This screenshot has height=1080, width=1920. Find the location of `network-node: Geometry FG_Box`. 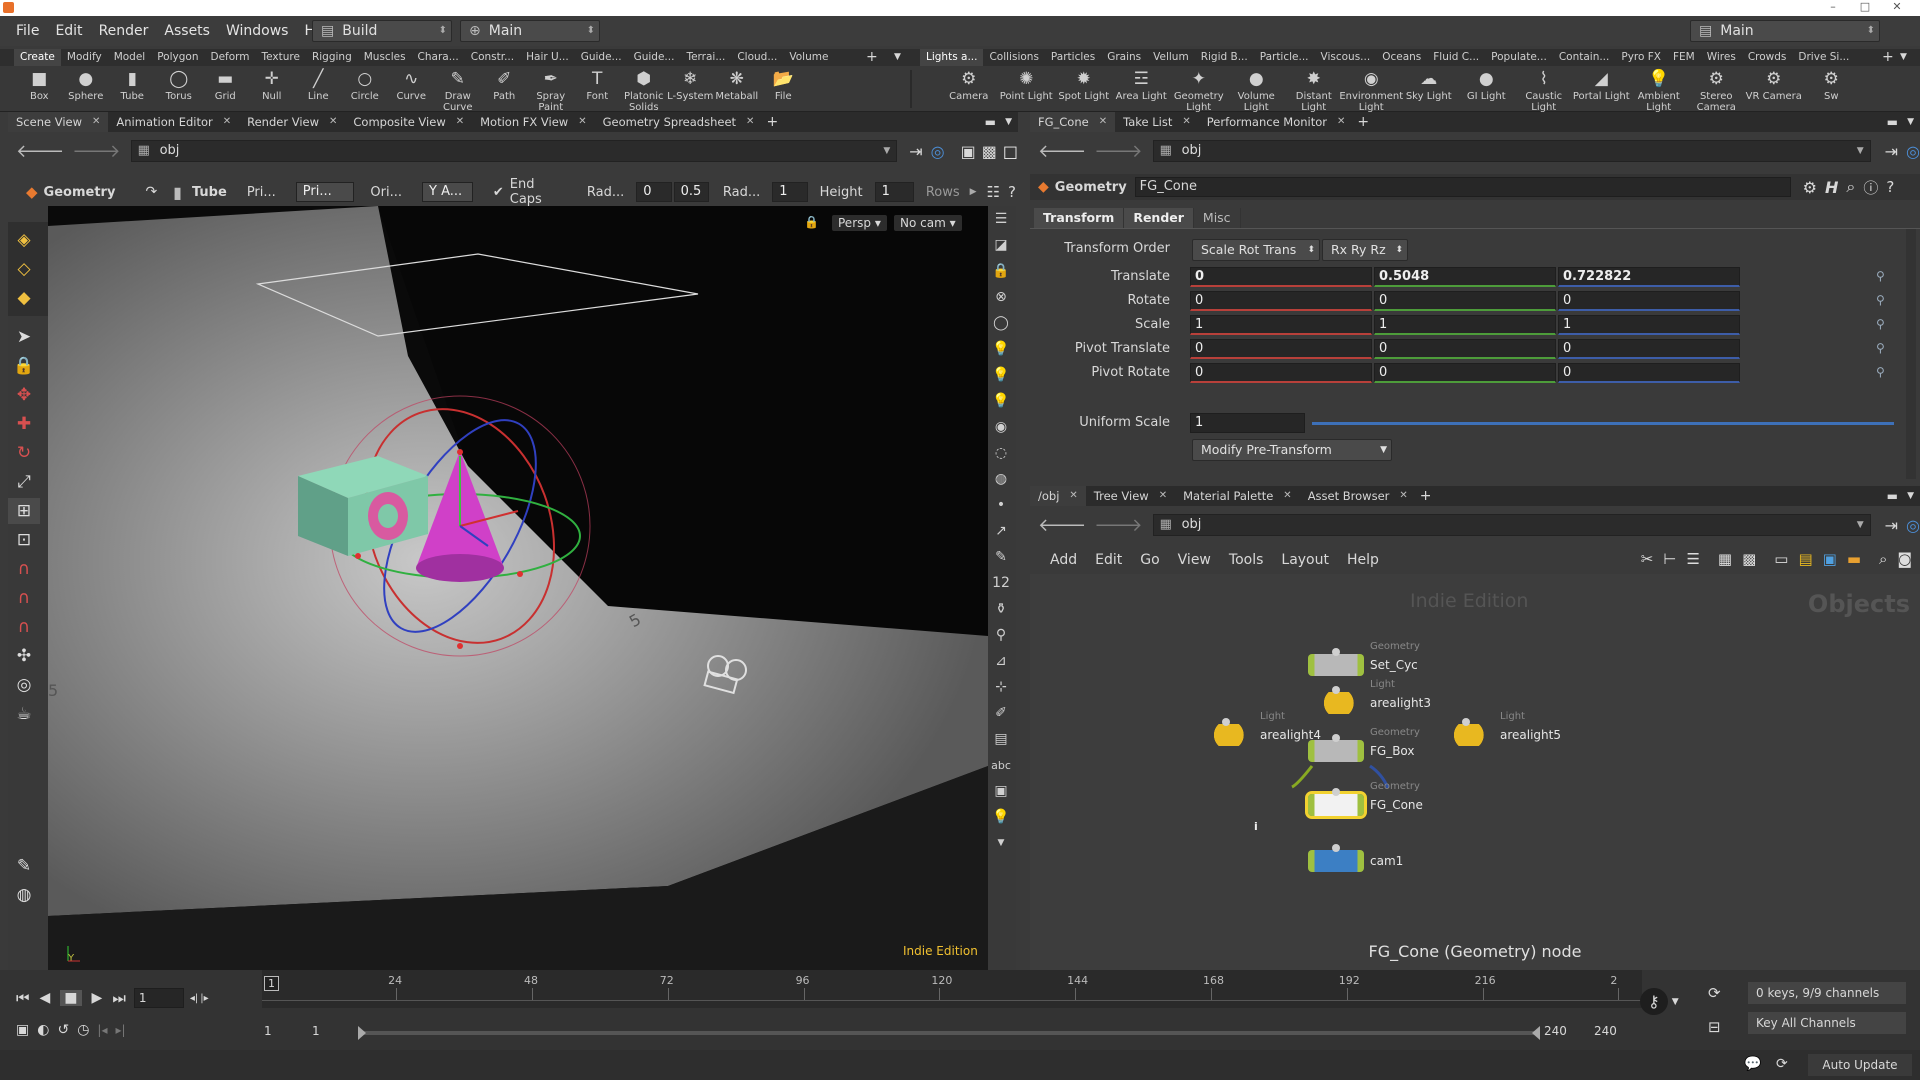

network-node: Geometry FG_Box is located at coordinates (1364, 744).